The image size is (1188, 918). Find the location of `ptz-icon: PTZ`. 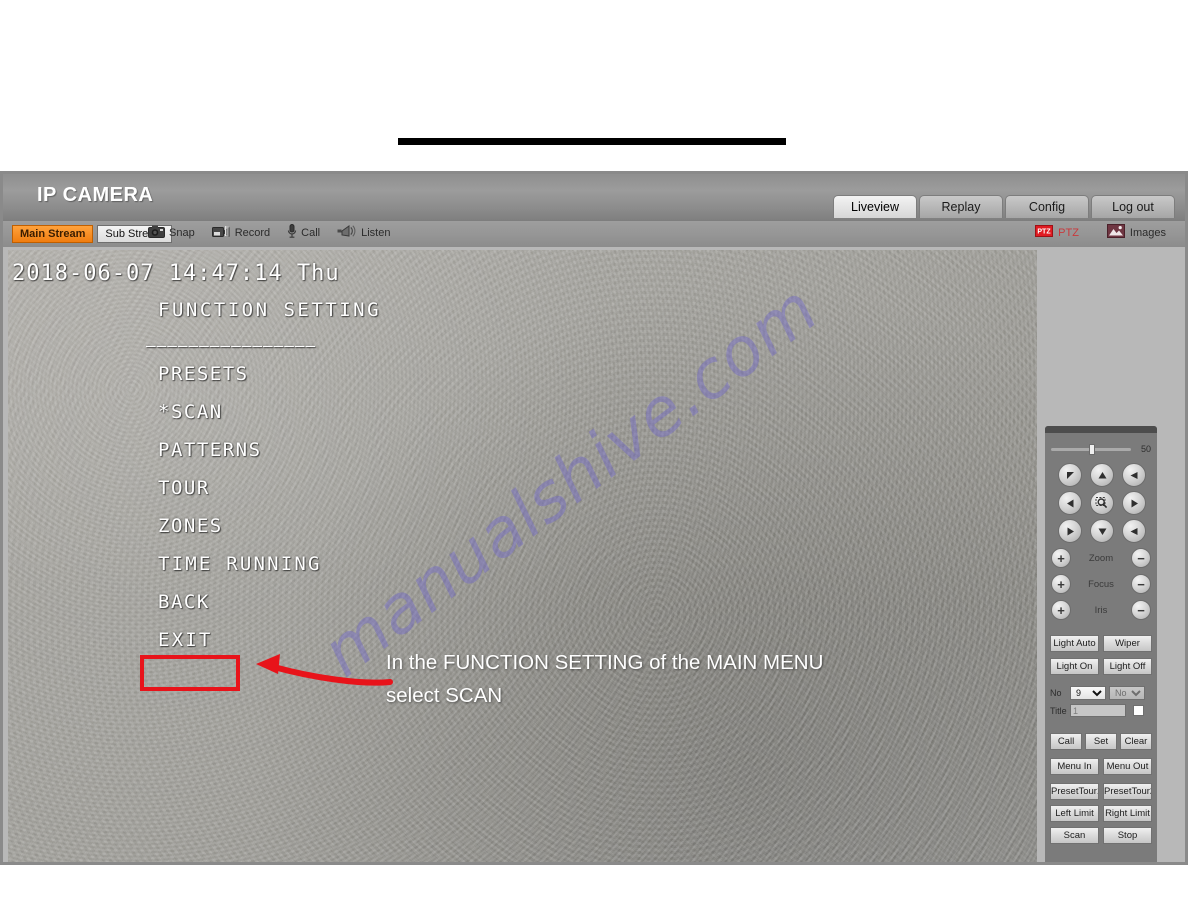

ptz-icon: PTZ is located at coordinates (1044, 232).